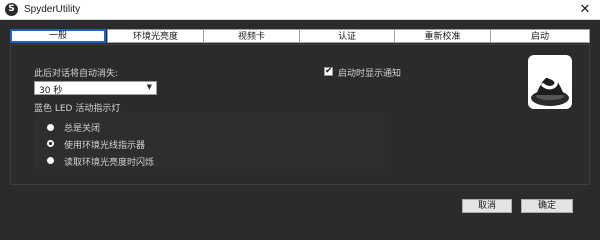 The height and width of the screenshot is (240, 600). Describe the element at coordinates (50, 127) in the screenshot. I see `led-option-always-off-radio` at that location.